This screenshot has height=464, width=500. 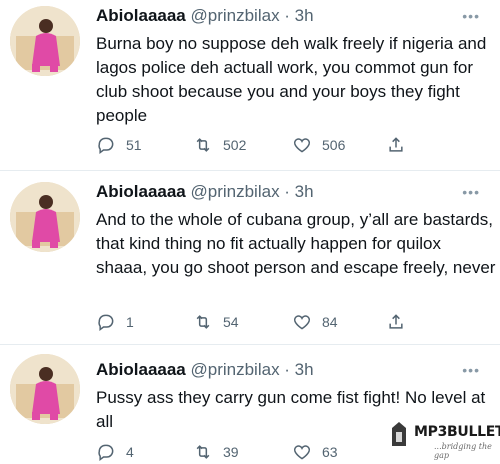 I want to click on reply-button: 51, so click(x=119, y=145).